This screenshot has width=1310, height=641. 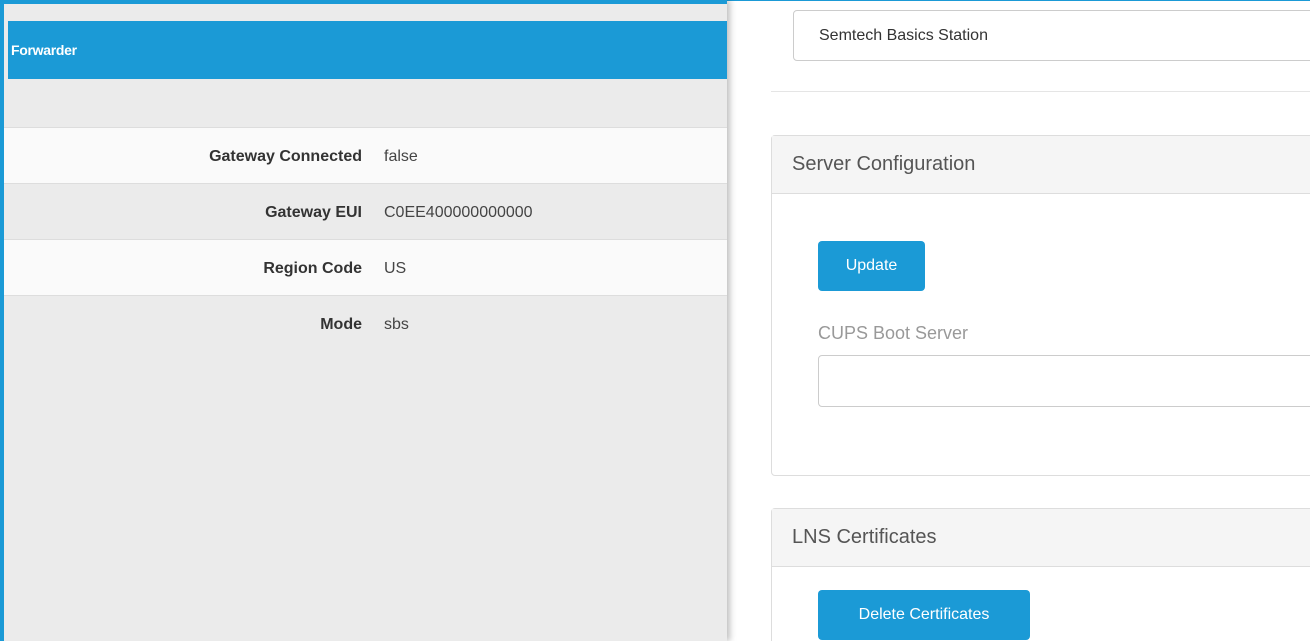 I want to click on lns-certificates-card: LNS Certificates Delete Certificates, so click(x=1040, y=574).